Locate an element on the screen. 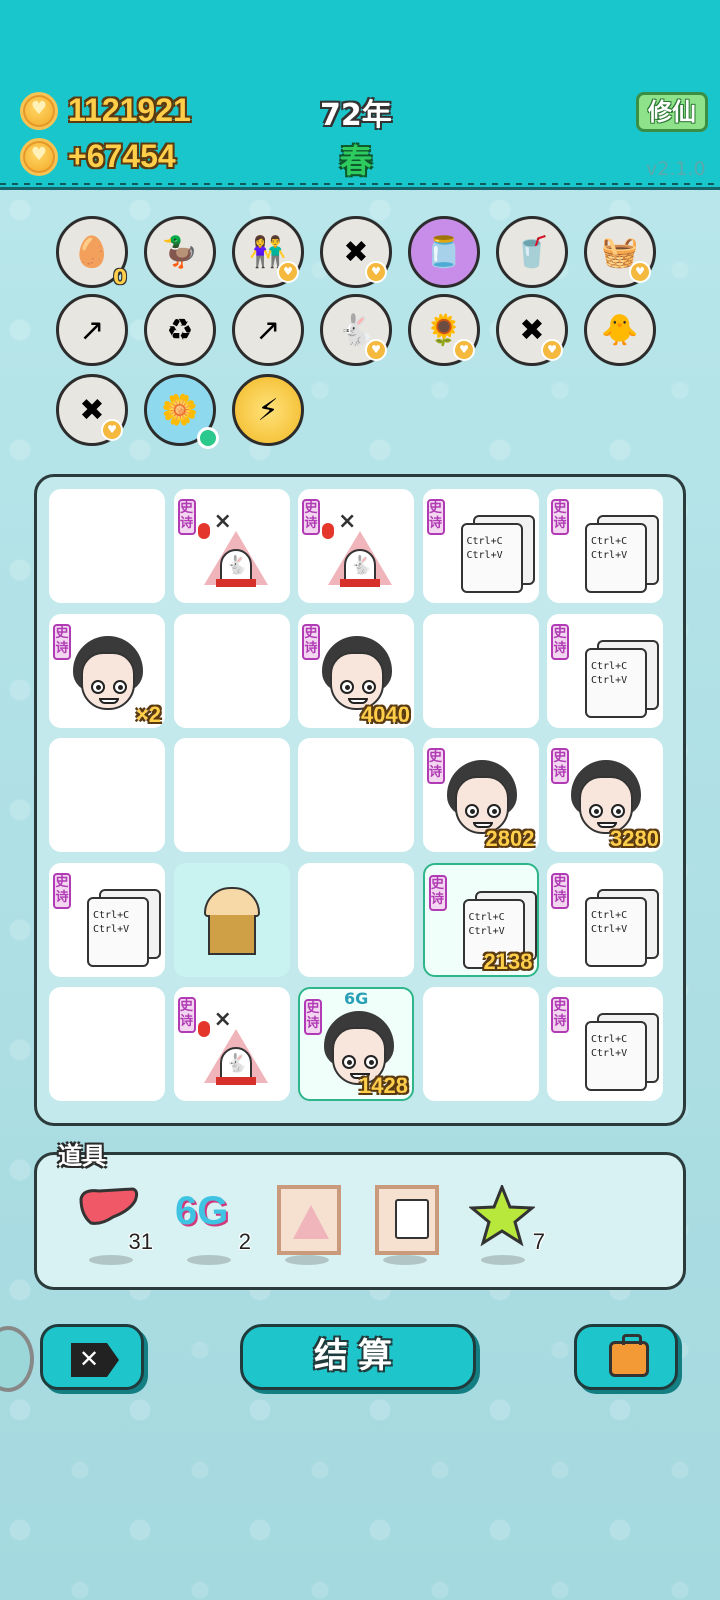 The image size is (720, 1600). skip-button: ✕ is located at coordinates (92, 1357).